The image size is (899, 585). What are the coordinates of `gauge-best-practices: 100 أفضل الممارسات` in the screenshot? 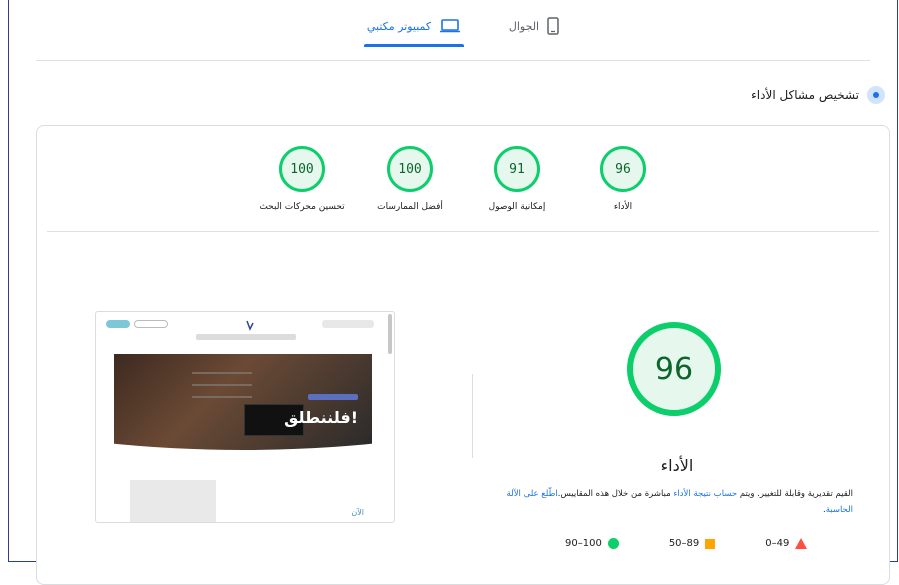 It's located at (410, 179).